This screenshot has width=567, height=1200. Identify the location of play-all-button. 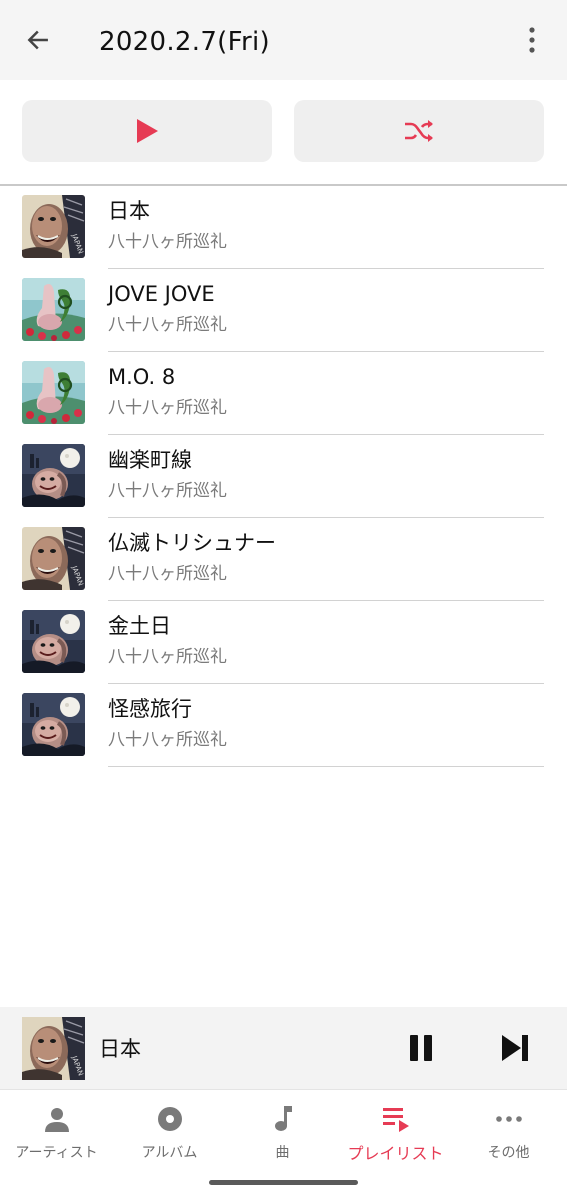
(147, 131).